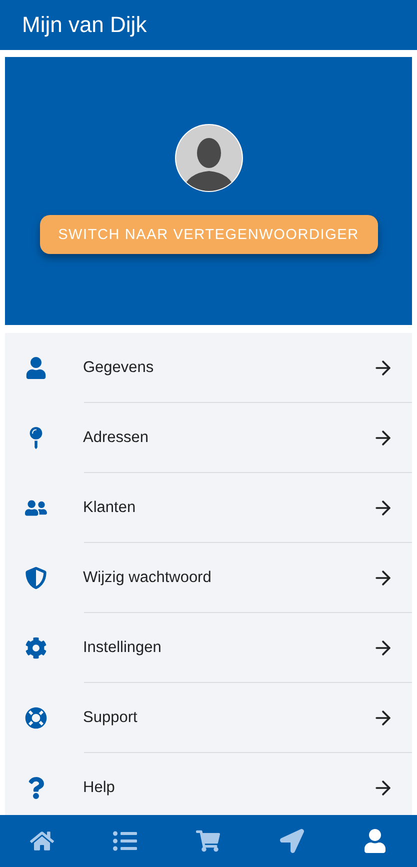 This screenshot has width=417, height=867. What do you see at coordinates (227, 438) in the screenshot?
I see `menu-item-label: Adressen` at bounding box center [227, 438].